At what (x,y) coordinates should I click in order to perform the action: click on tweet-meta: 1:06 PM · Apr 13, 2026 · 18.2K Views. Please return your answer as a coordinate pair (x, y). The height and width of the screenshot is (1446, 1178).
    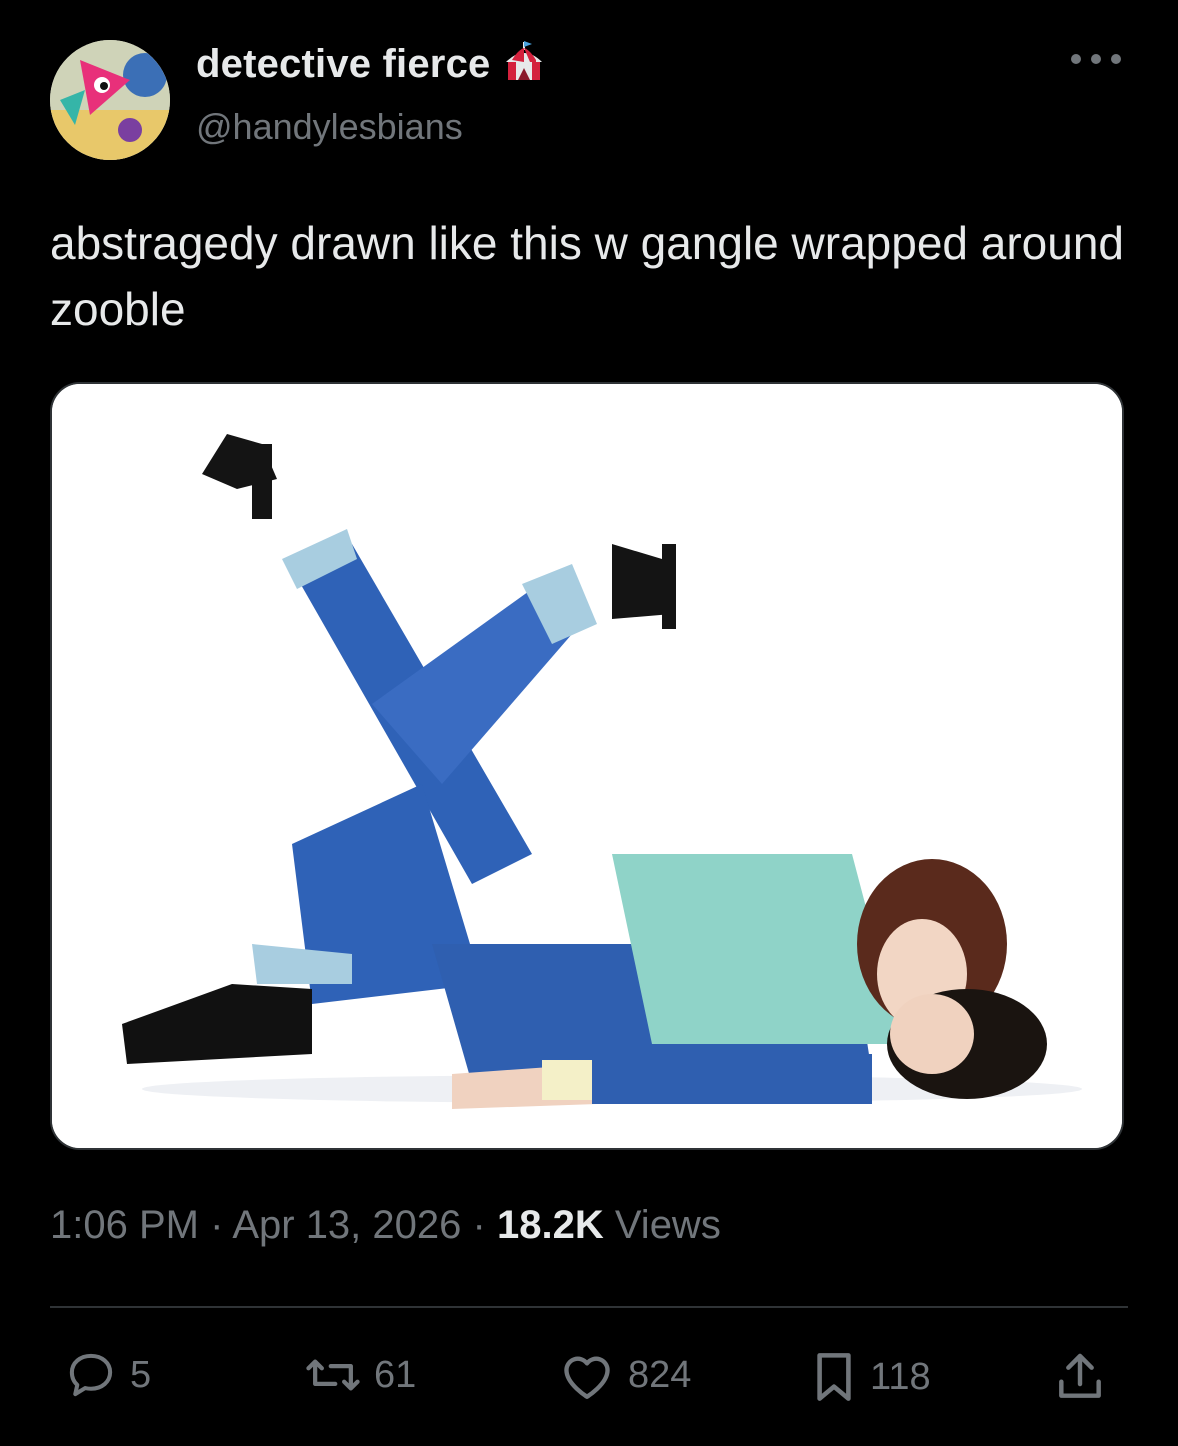
    Looking at the image, I should click on (385, 1225).